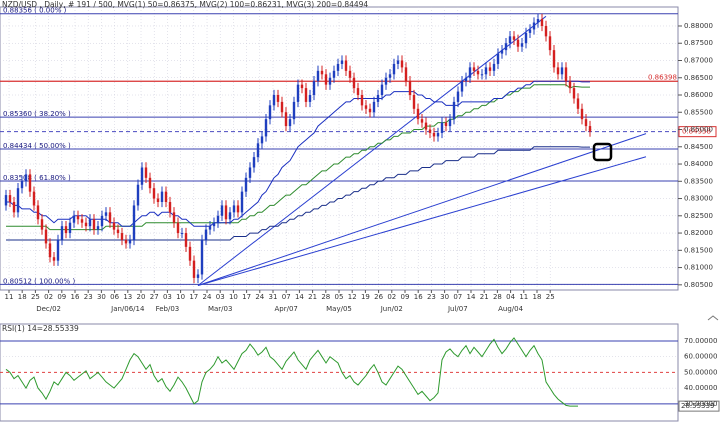 Image resolution: width=720 pixels, height=425 pixels. I want to click on price-x-tick-label: 06, so click(114, 297).